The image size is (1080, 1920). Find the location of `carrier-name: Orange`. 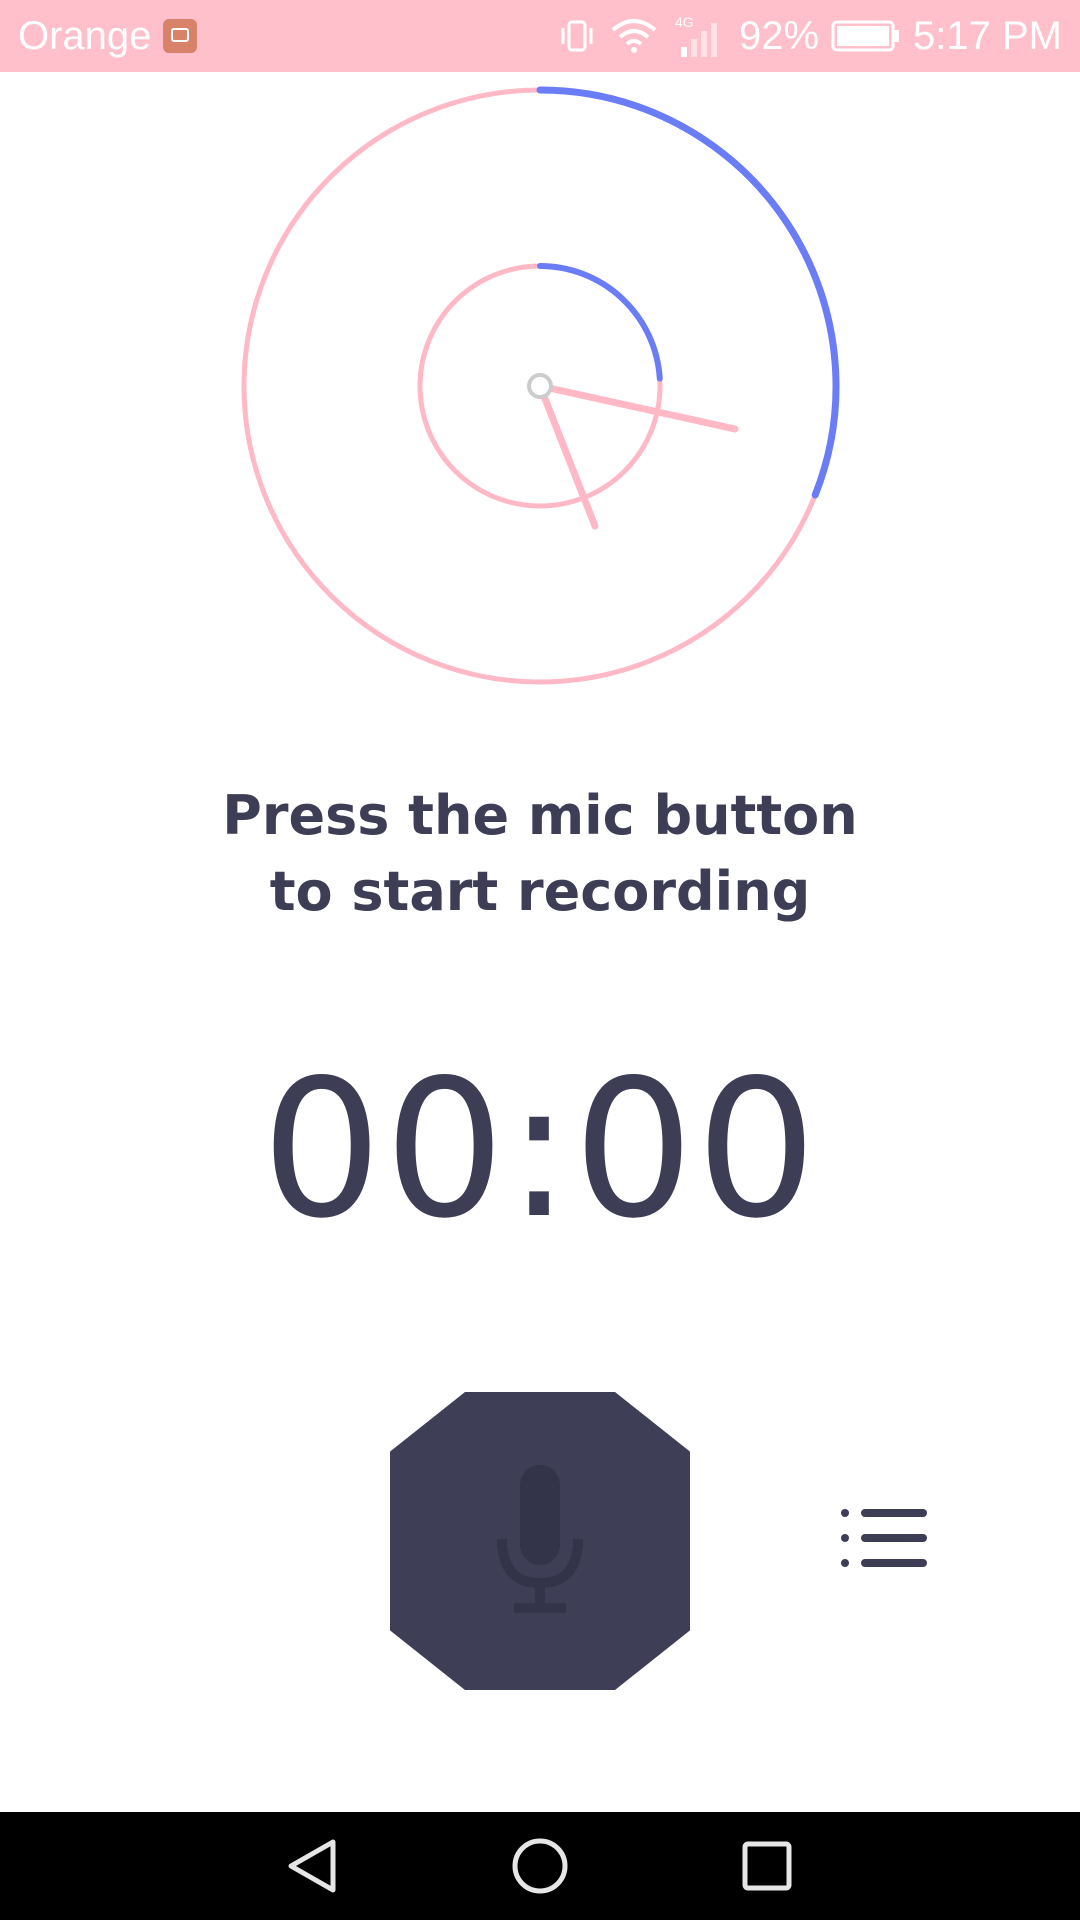

carrier-name: Orange is located at coordinates (85, 35).